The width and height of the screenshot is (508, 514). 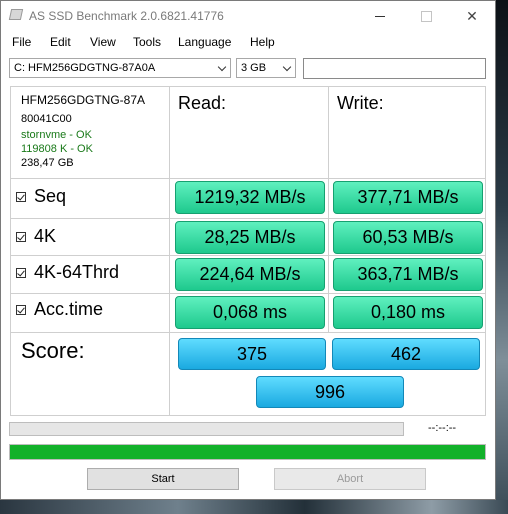 What do you see at coordinates (442, 428) in the screenshot?
I see `elapsed-time: --:--:--` at bounding box center [442, 428].